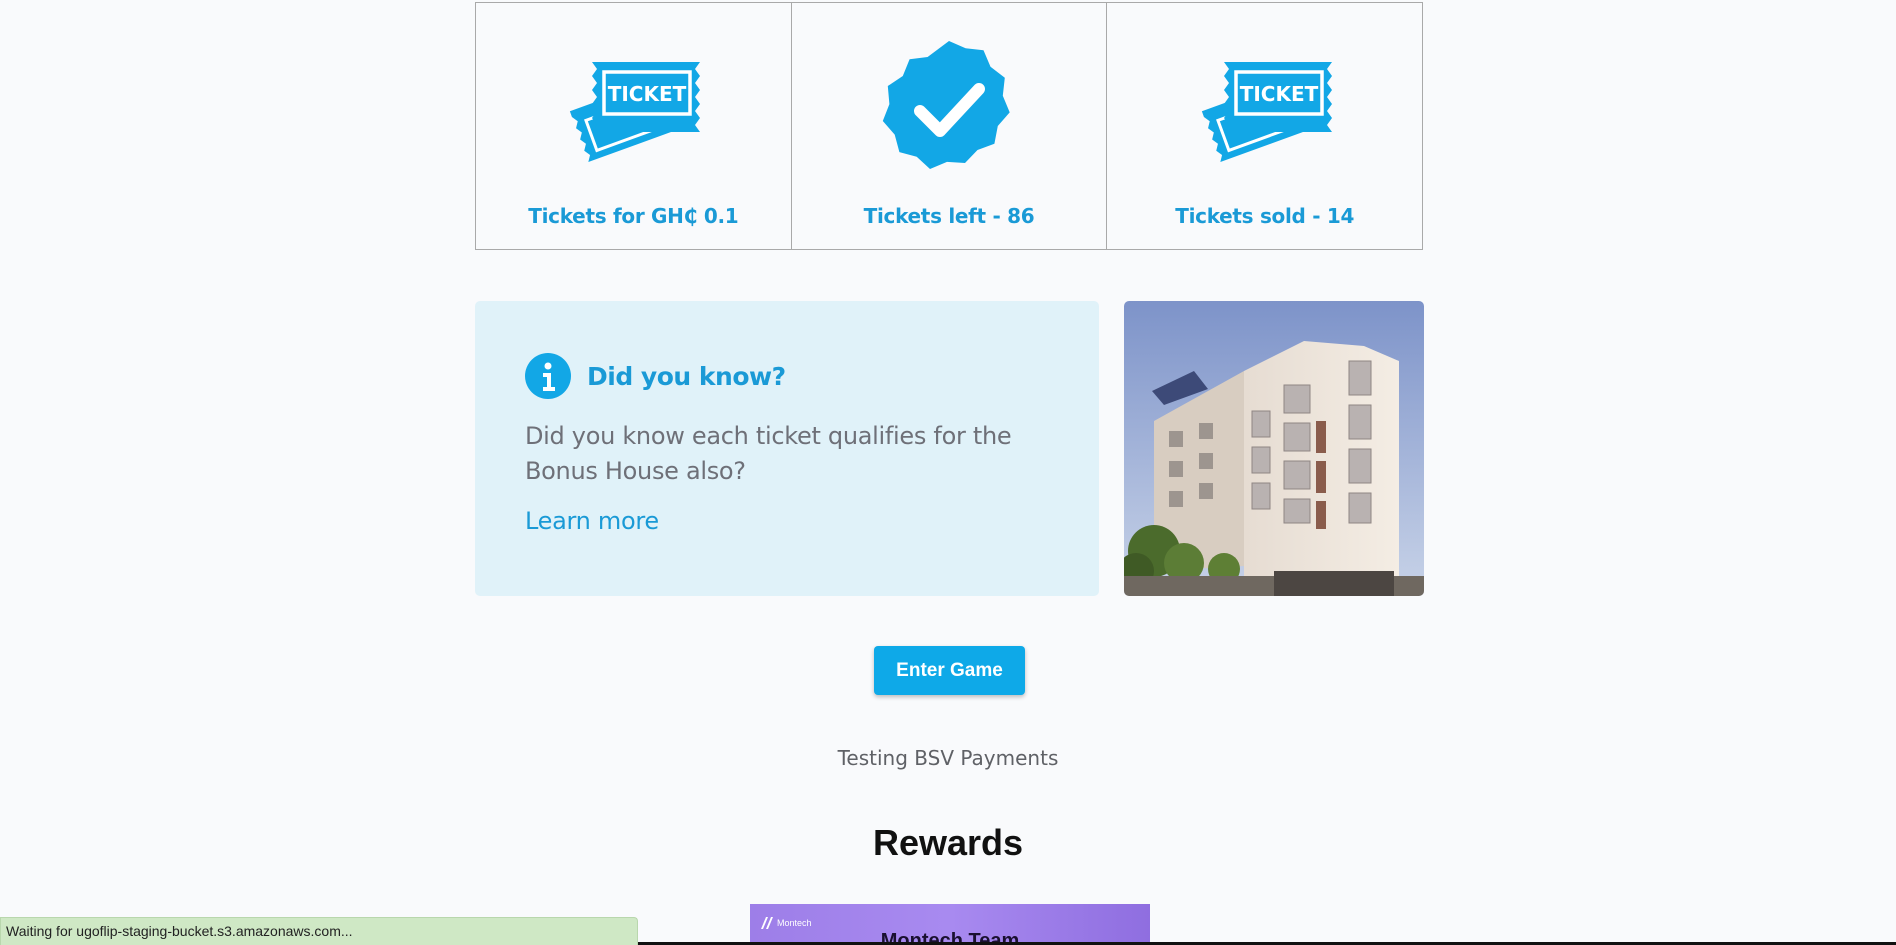  What do you see at coordinates (949, 216) in the screenshot?
I see `stat-label-left: Tickets left - 86` at bounding box center [949, 216].